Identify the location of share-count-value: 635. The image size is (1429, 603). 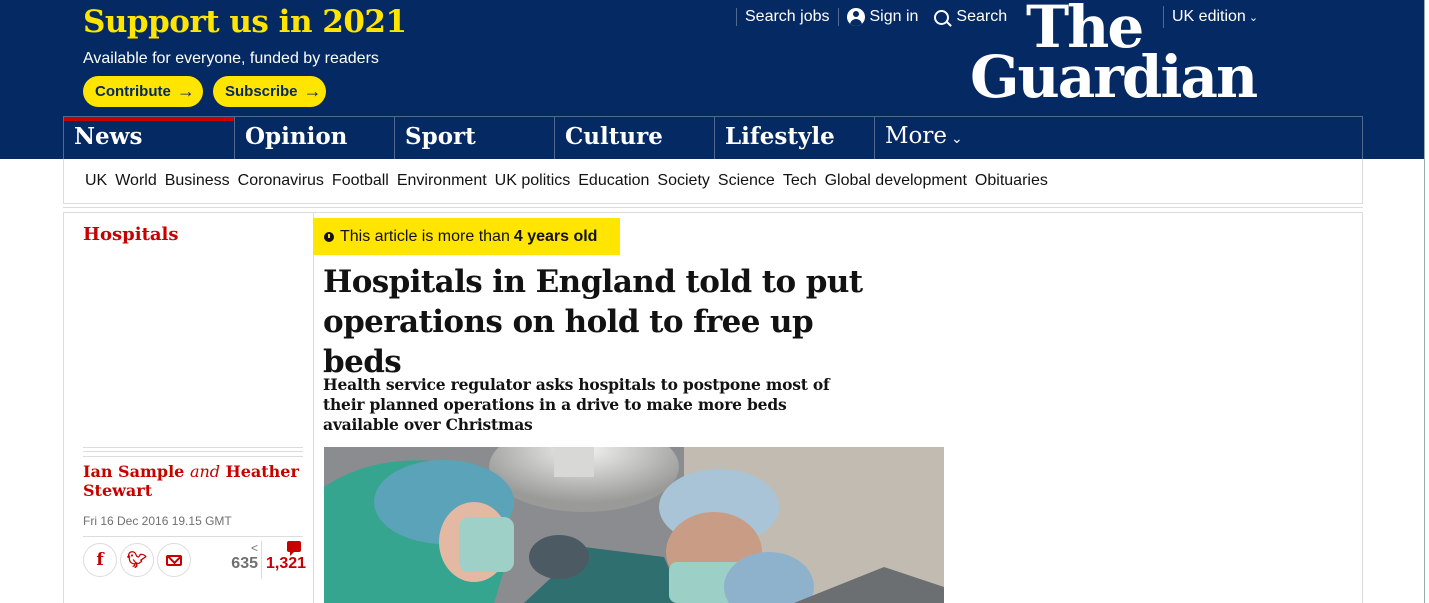
(244, 563).